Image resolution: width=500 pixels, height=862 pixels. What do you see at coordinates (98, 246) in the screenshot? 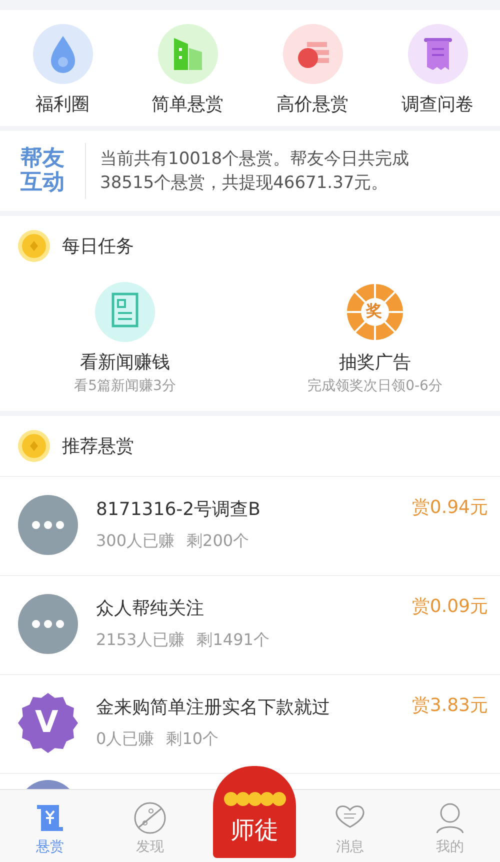
I see `section-title: 每日任务` at bounding box center [98, 246].